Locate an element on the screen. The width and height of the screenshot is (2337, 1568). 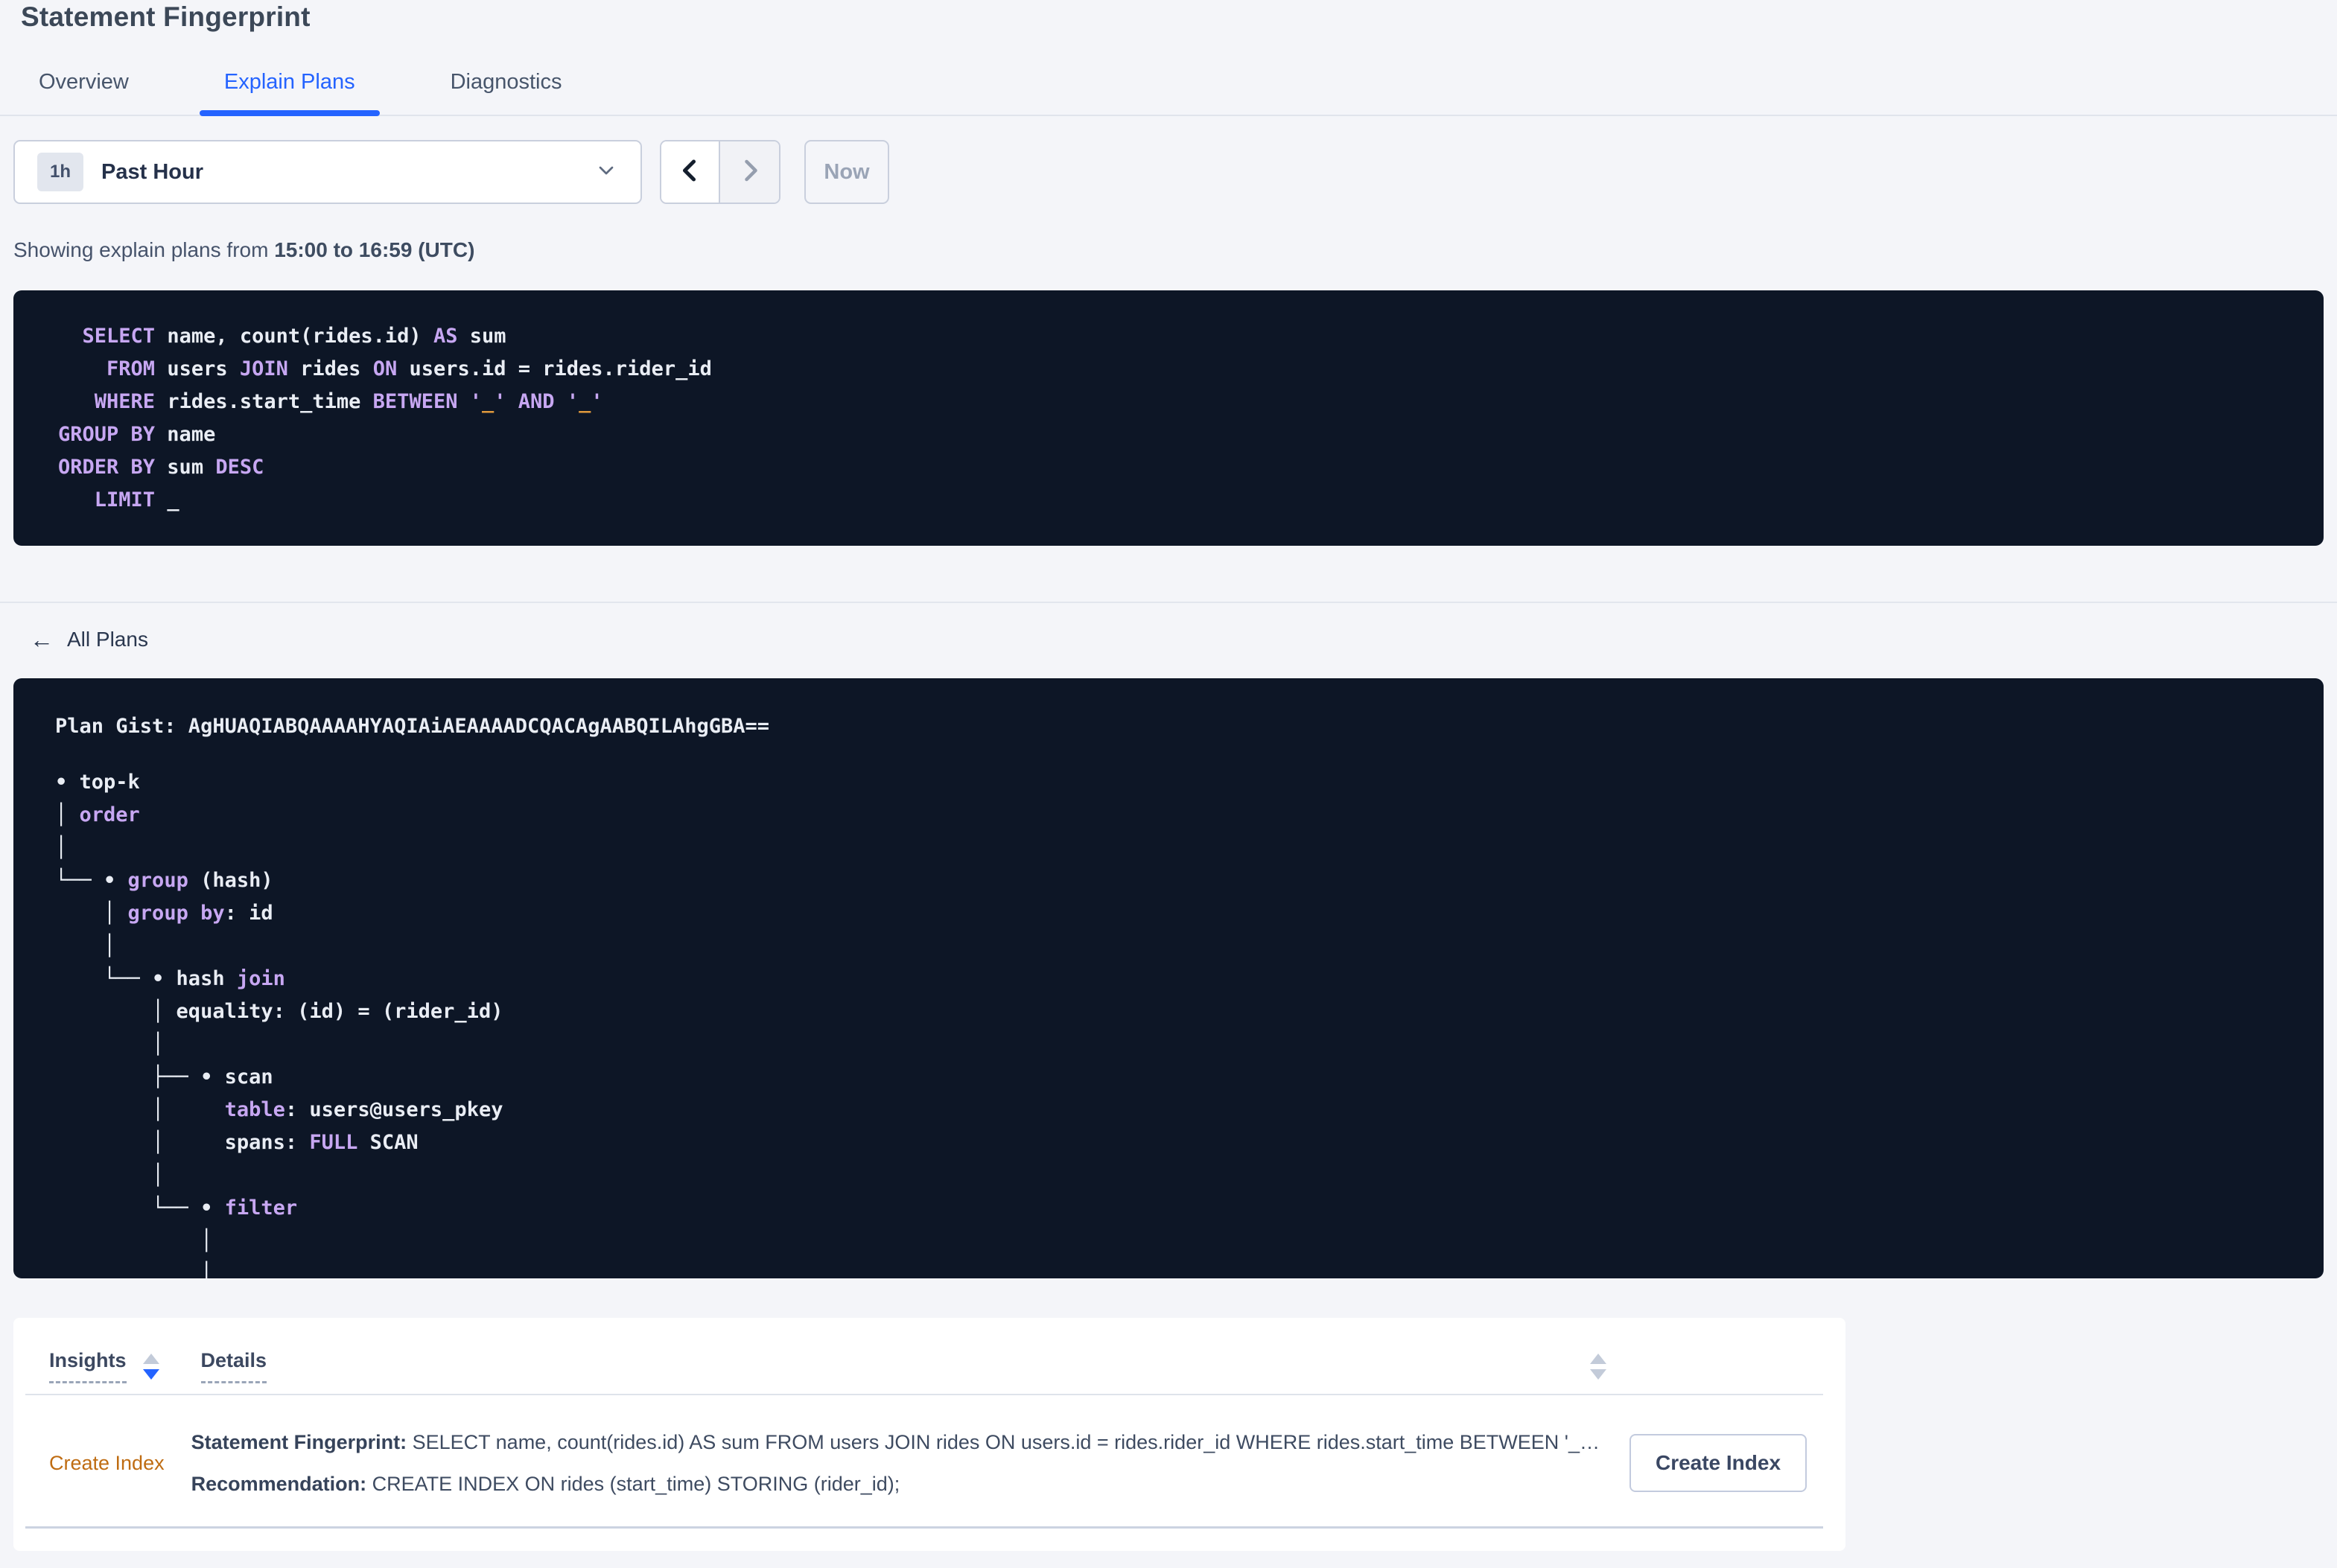
all-plans-label: All Plans is located at coordinates (107, 639).